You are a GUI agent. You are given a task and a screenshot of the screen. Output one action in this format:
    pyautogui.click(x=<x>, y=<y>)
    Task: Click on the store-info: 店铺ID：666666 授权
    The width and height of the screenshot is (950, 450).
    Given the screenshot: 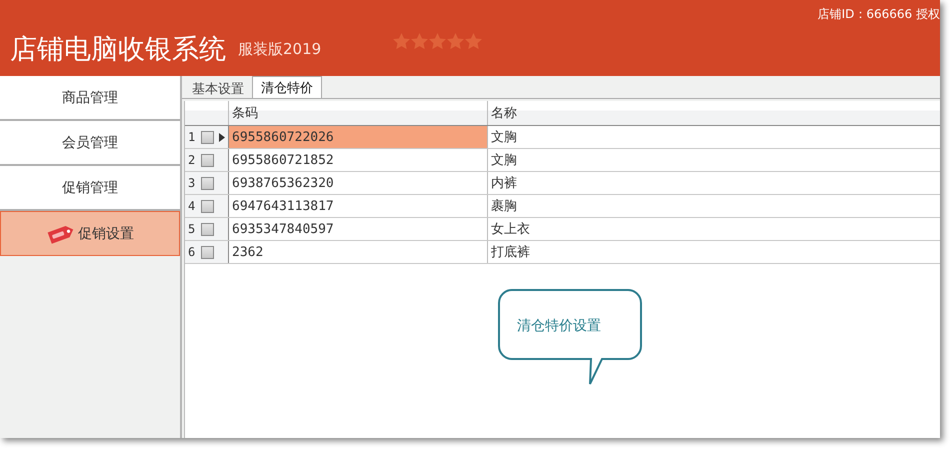 What is the action you would take?
    pyautogui.click(x=879, y=14)
    